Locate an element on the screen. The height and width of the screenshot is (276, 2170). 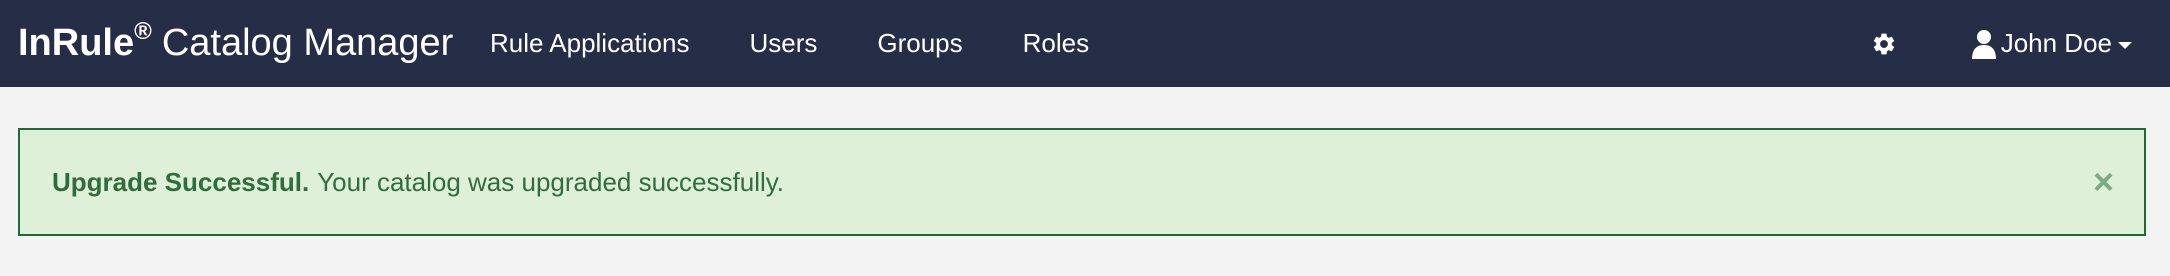
alert-title: Upgrade Successful. is located at coordinates (181, 181).